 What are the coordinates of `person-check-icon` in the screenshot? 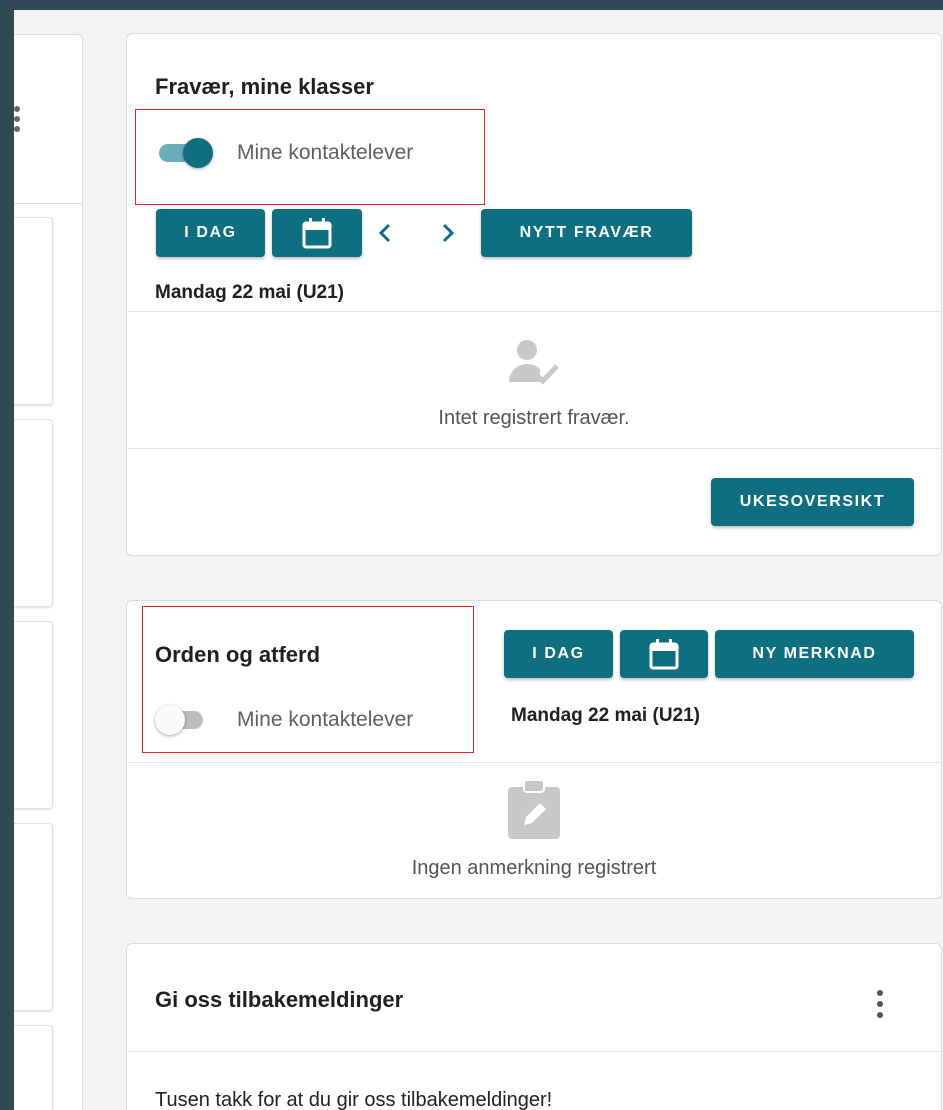 It's located at (534, 362).